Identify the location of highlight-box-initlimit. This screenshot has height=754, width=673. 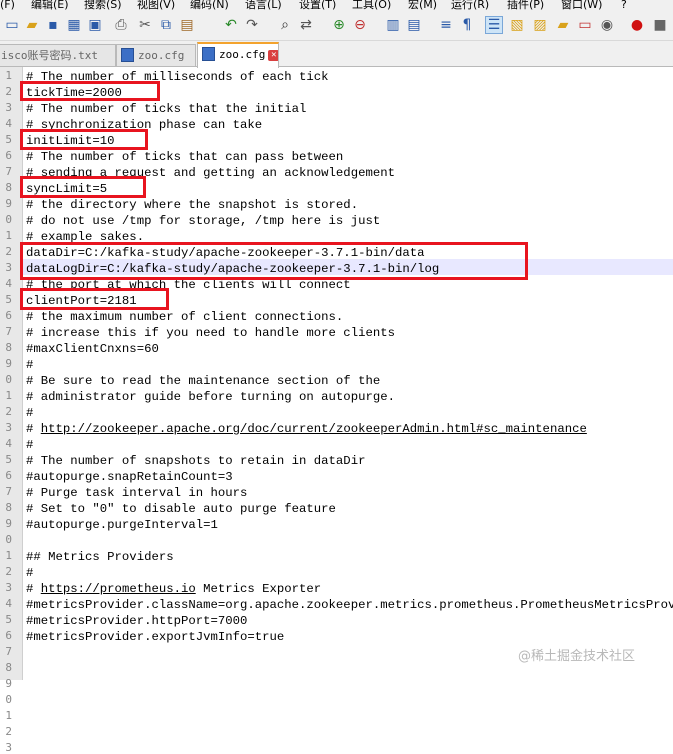
(84, 139).